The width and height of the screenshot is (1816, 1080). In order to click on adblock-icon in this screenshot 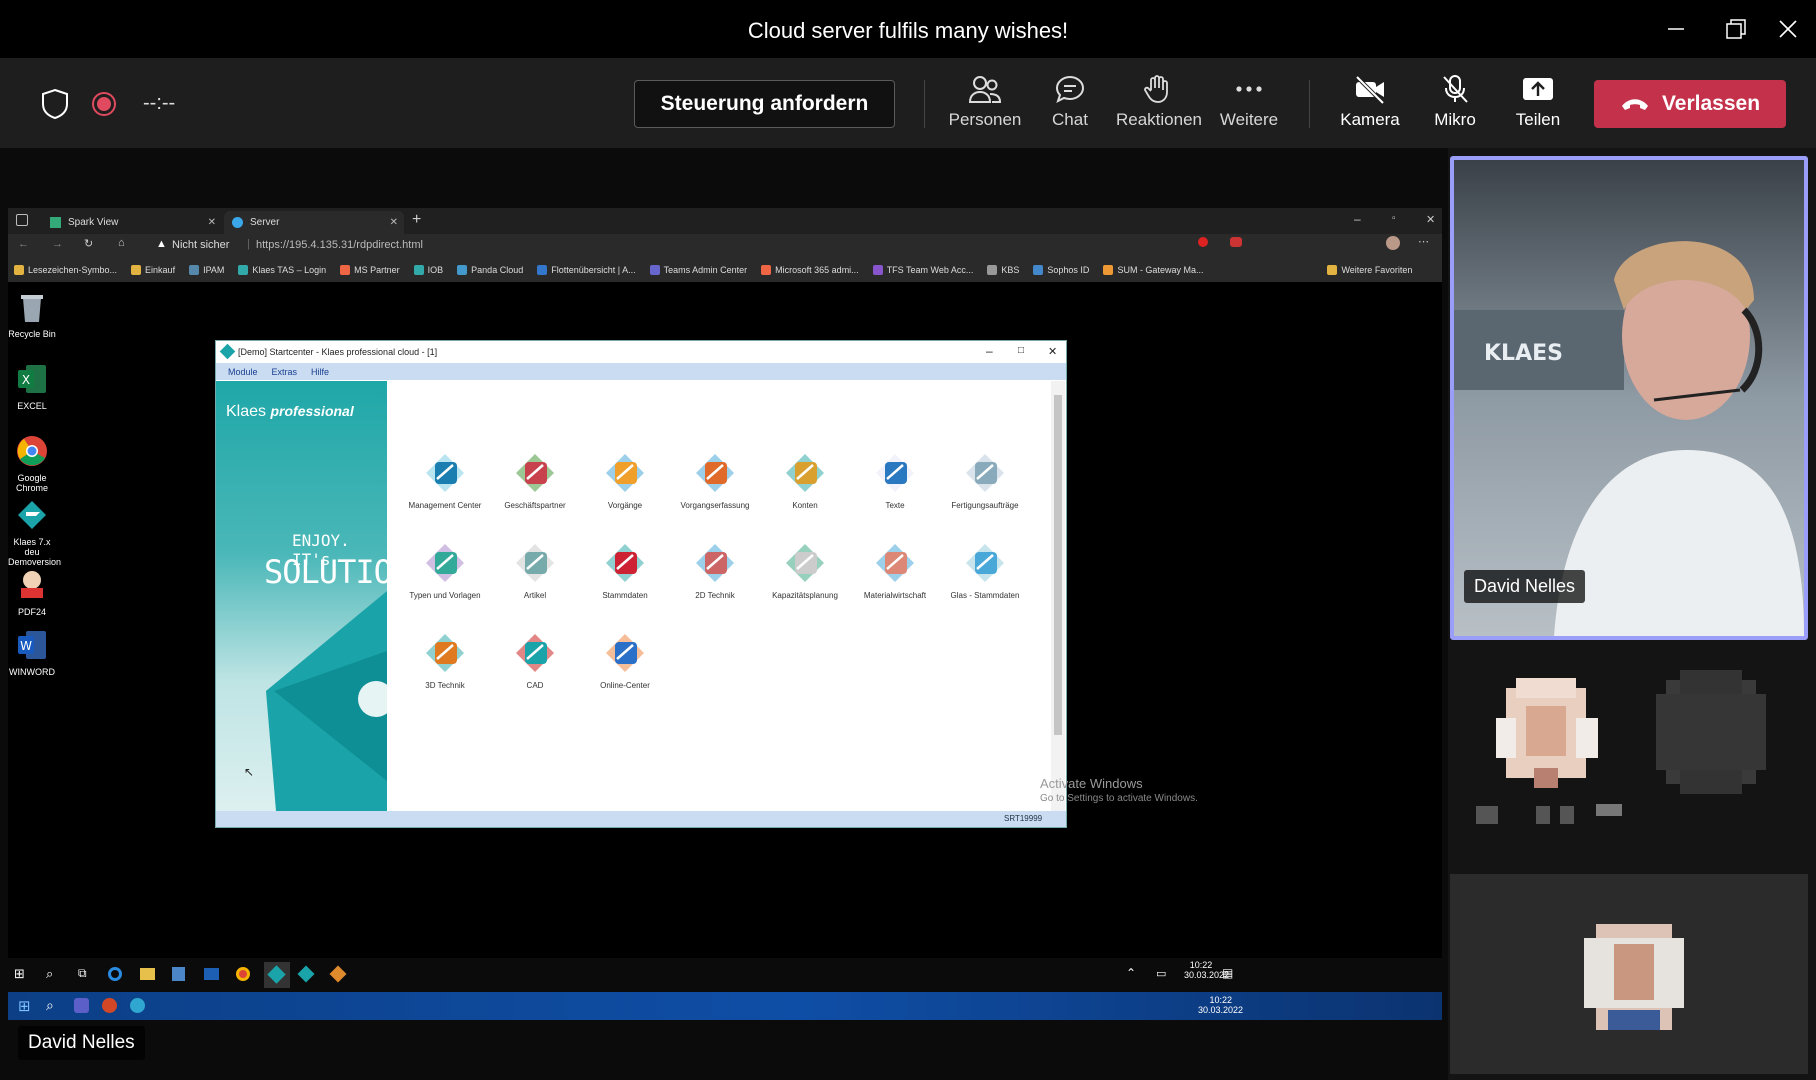, I will do `click(1236, 242)`.